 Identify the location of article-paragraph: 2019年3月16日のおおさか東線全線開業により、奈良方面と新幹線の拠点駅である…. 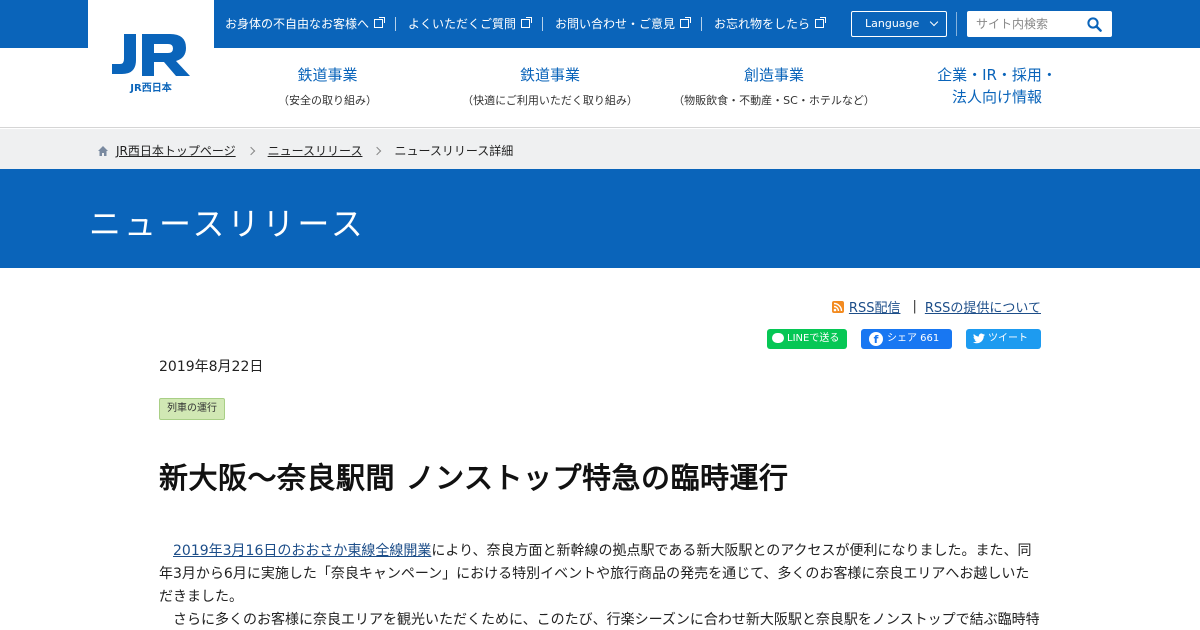
(600, 574).